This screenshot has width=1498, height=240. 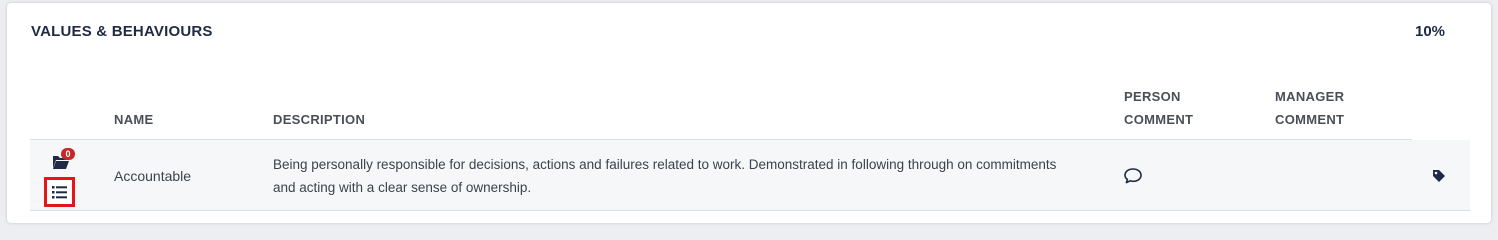 What do you see at coordinates (1310, 119) in the screenshot?
I see `column-header-manager-comment-line2: COMMENT` at bounding box center [1310, 119].